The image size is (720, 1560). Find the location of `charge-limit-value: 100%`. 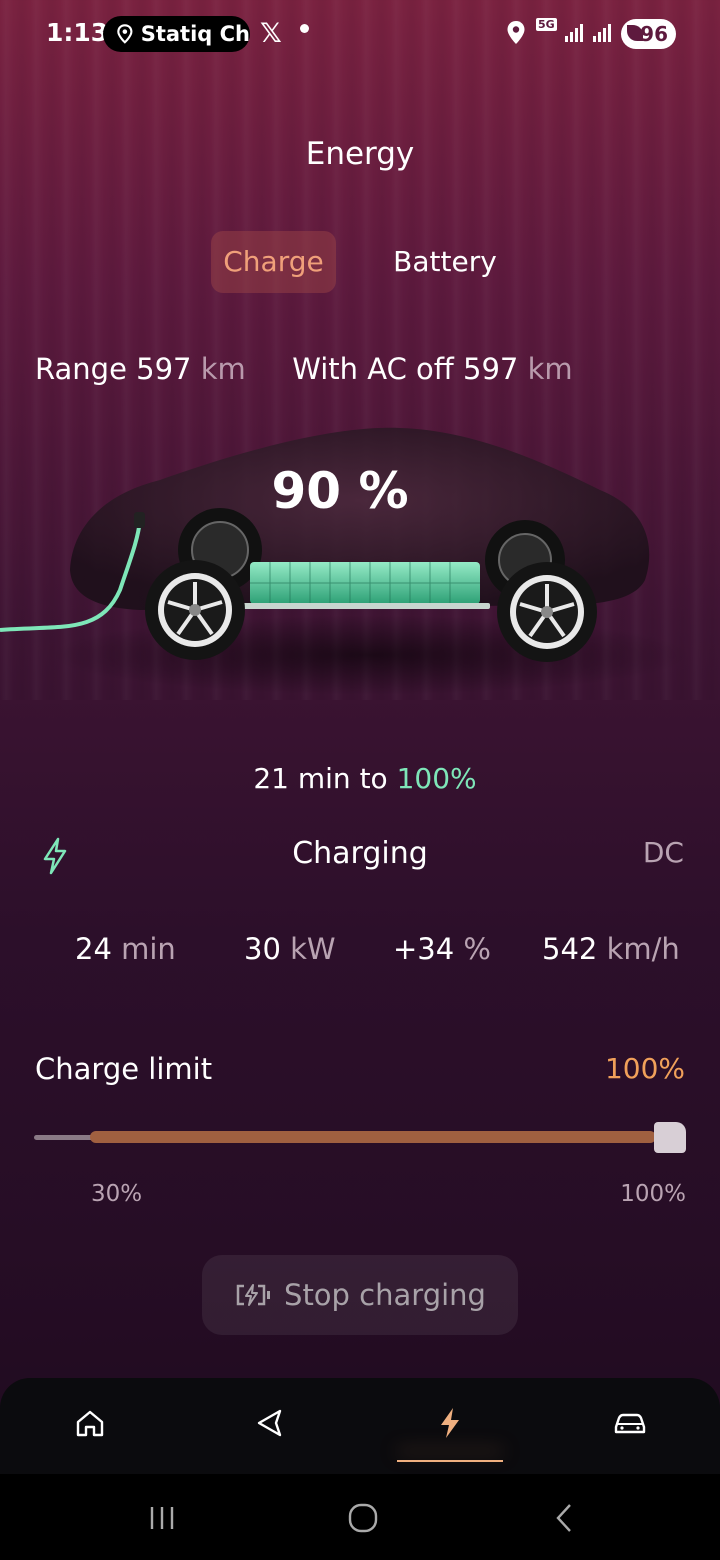

charge-limit-value: 100% is located at coordinates (644, 1068).